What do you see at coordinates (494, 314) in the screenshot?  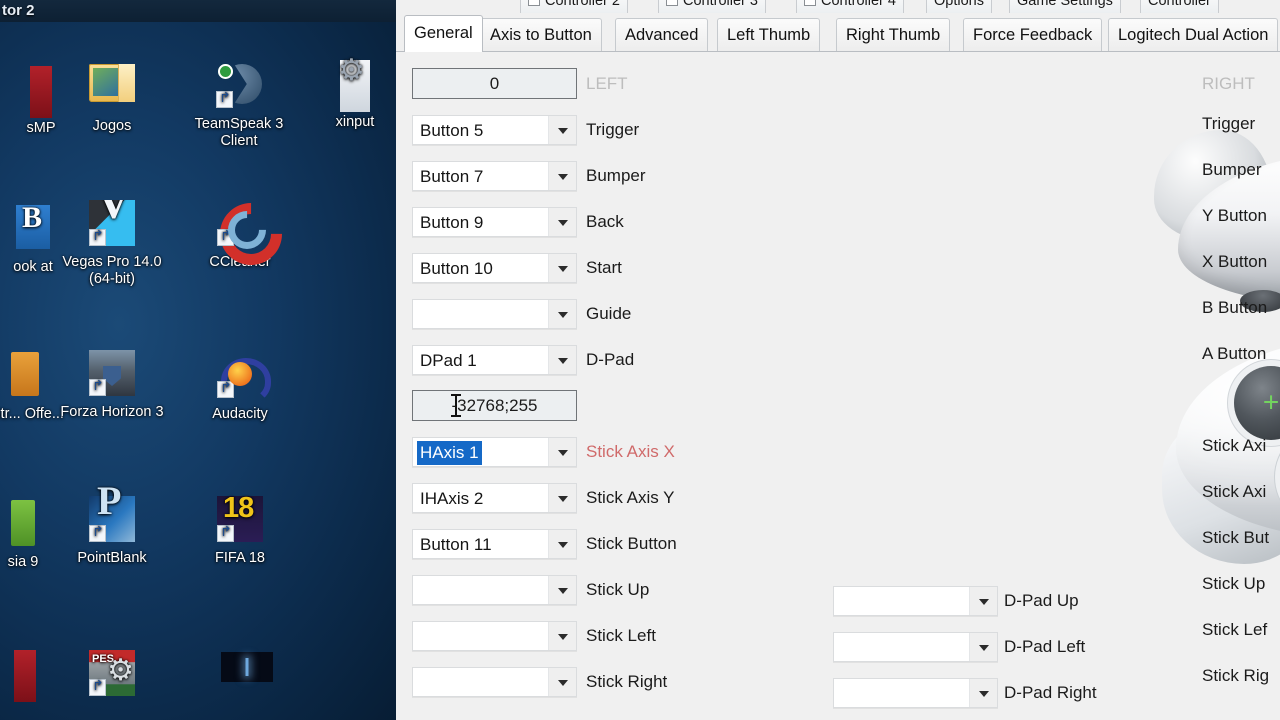 I see `combo-guide` at bounding box center [494, 314].